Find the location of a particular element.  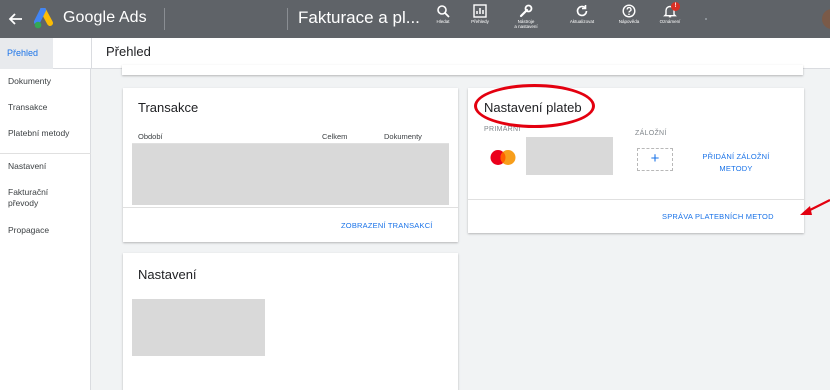

annotation-arrow-icon is located at coordinates (815, 207).